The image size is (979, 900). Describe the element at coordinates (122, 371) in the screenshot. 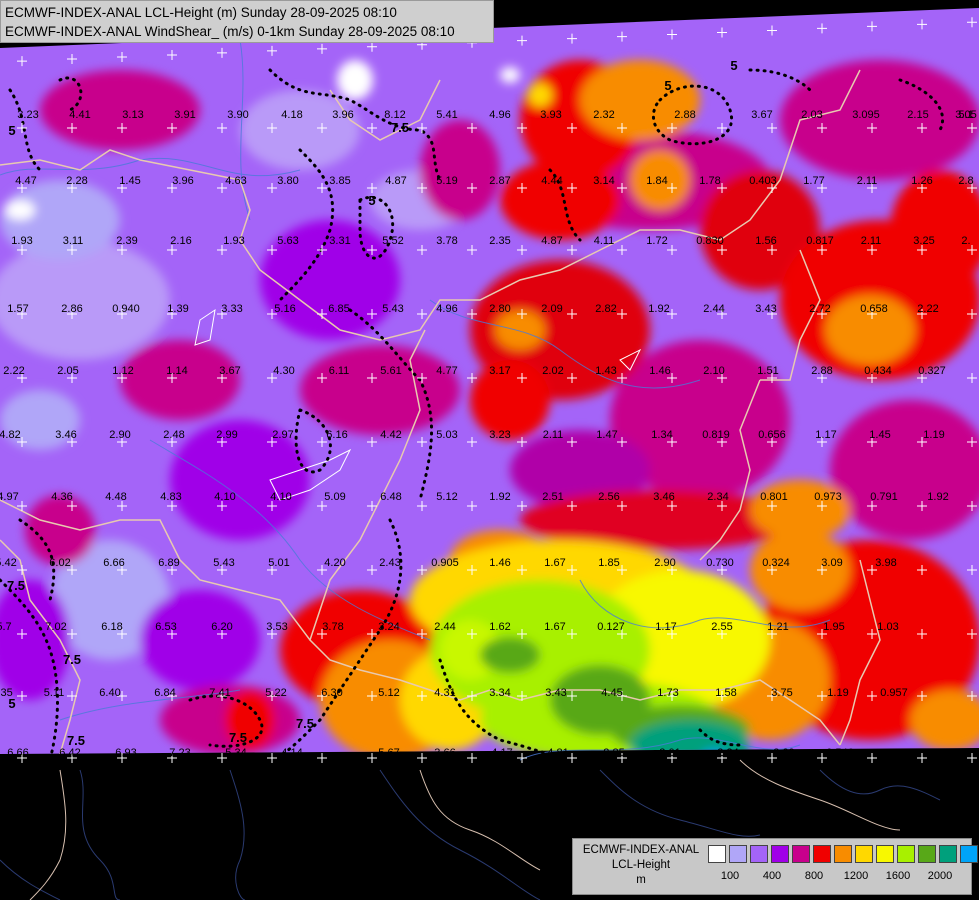

I see `value-label: 1.12` at that location.